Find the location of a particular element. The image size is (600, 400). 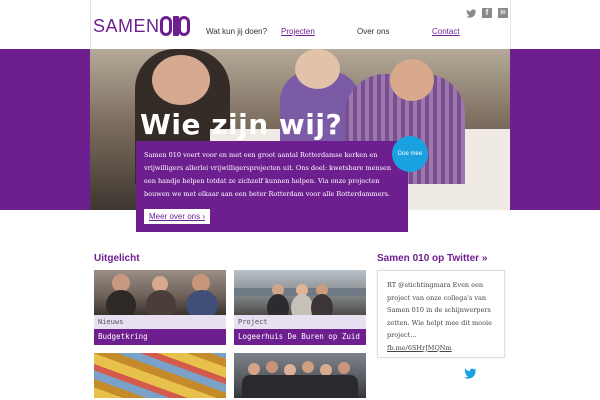

hero-band-left is located at coordinates (45, 129).